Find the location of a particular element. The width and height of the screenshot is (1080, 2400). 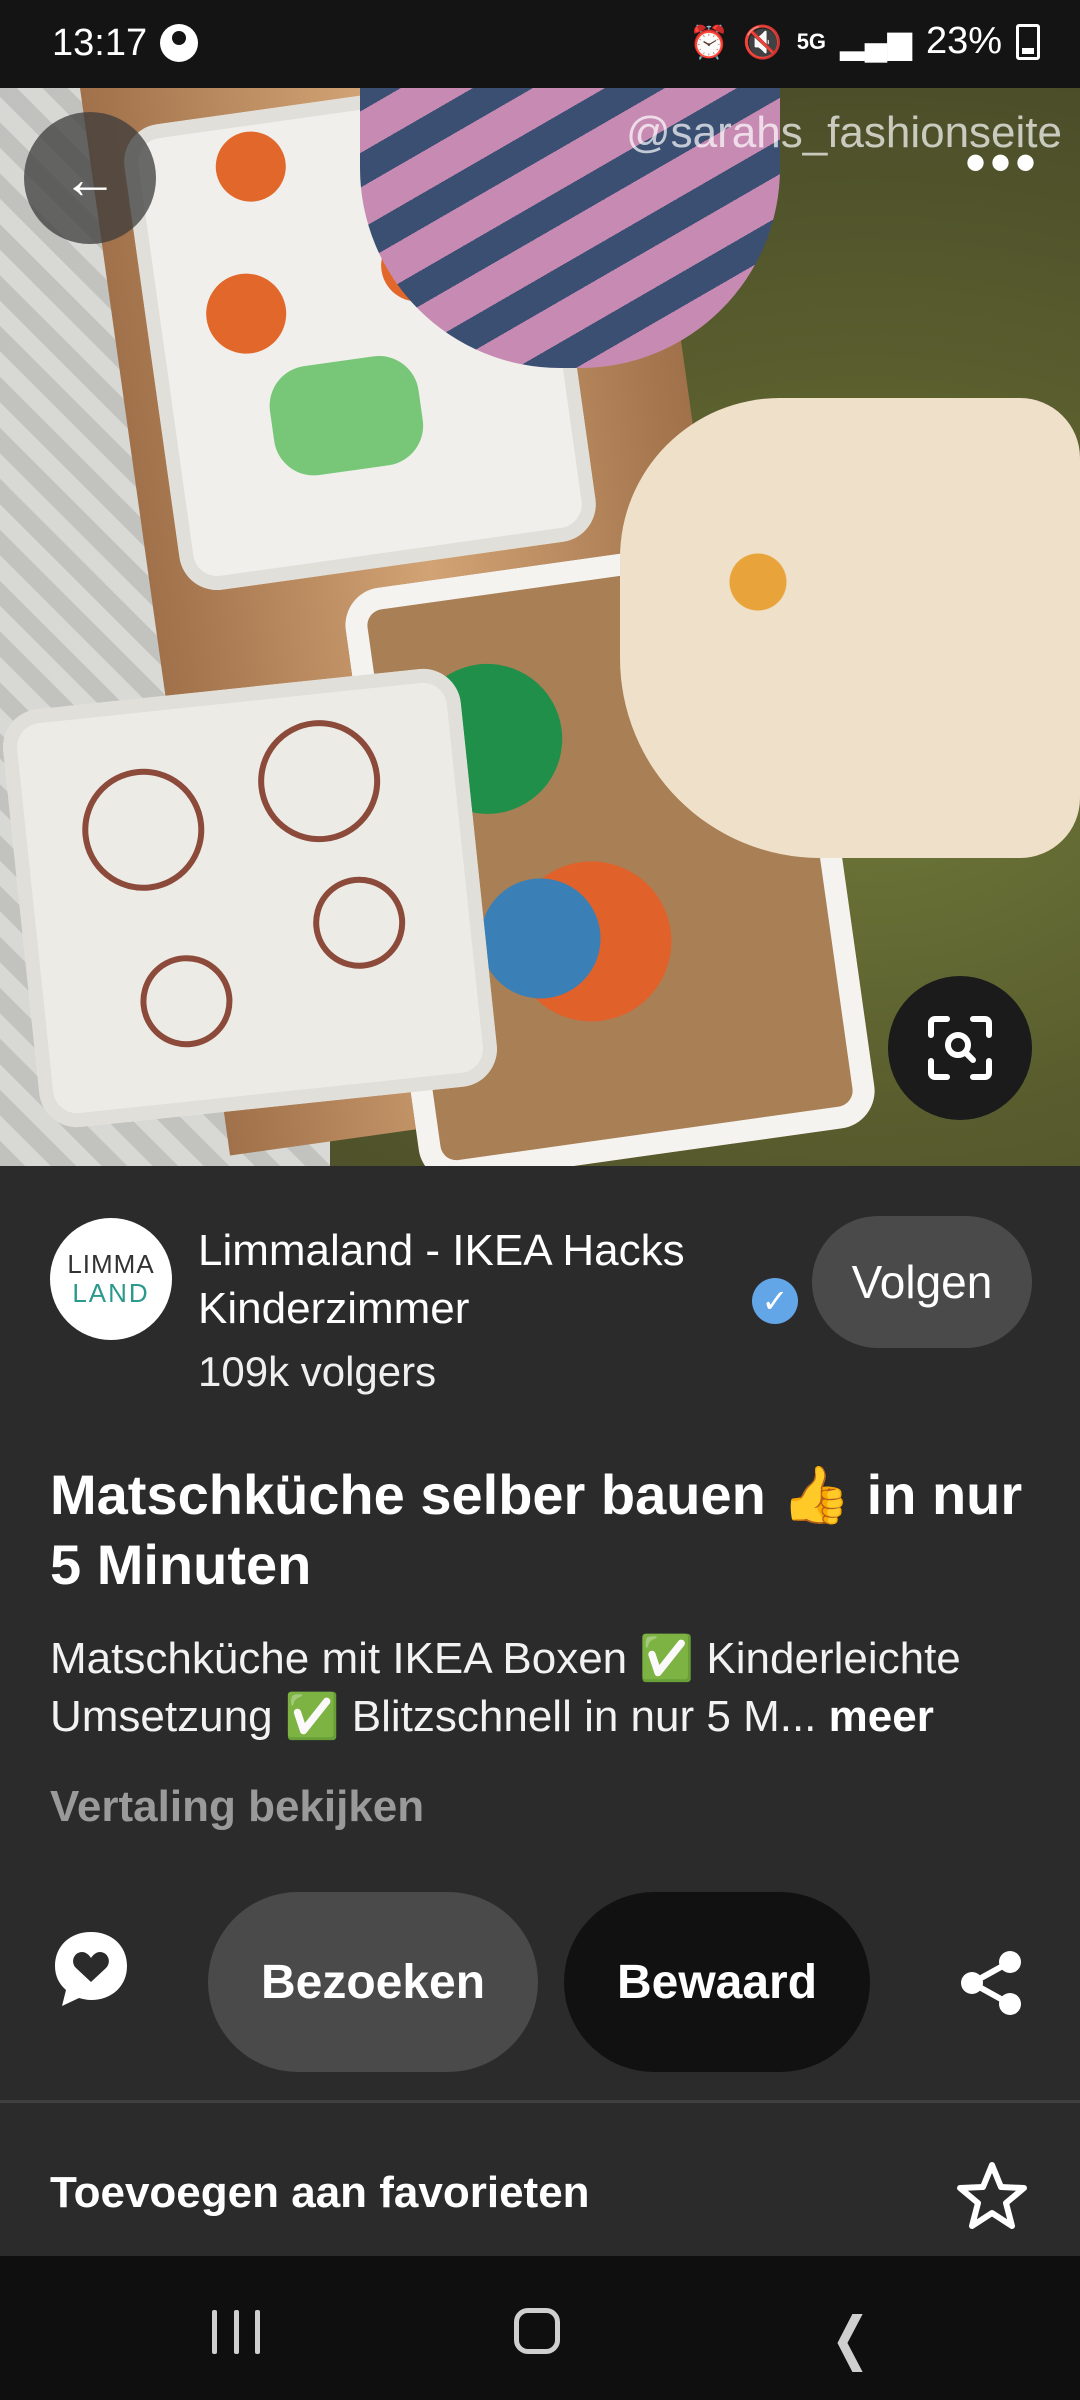

back-button: ← is located at coordinates (90, 178).